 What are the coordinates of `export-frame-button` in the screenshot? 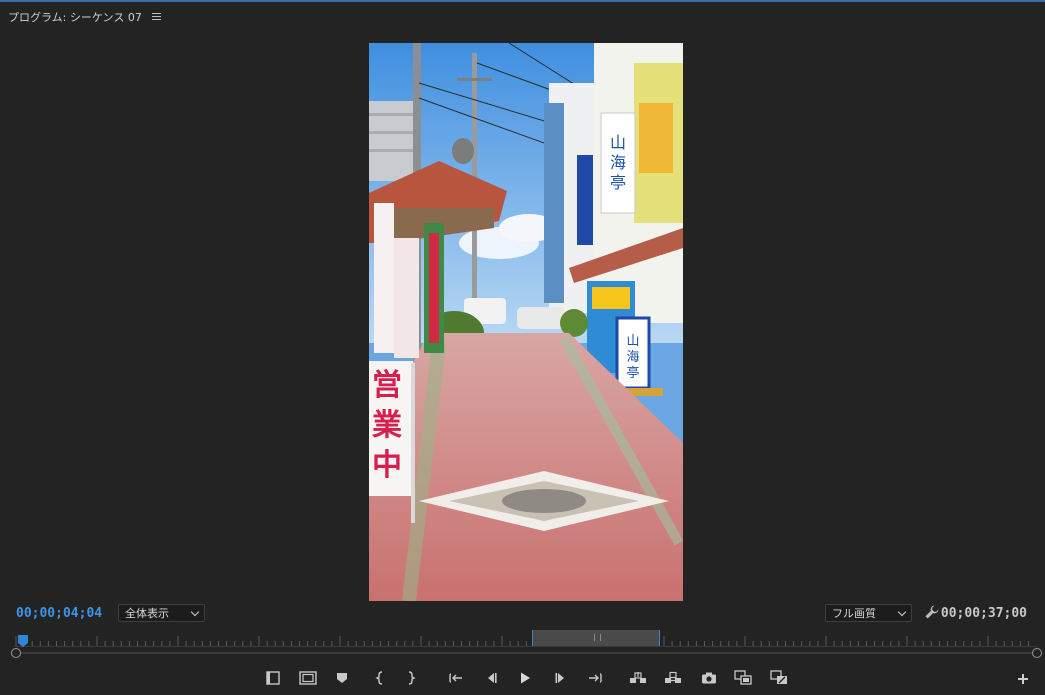 It's located at (709, 678).